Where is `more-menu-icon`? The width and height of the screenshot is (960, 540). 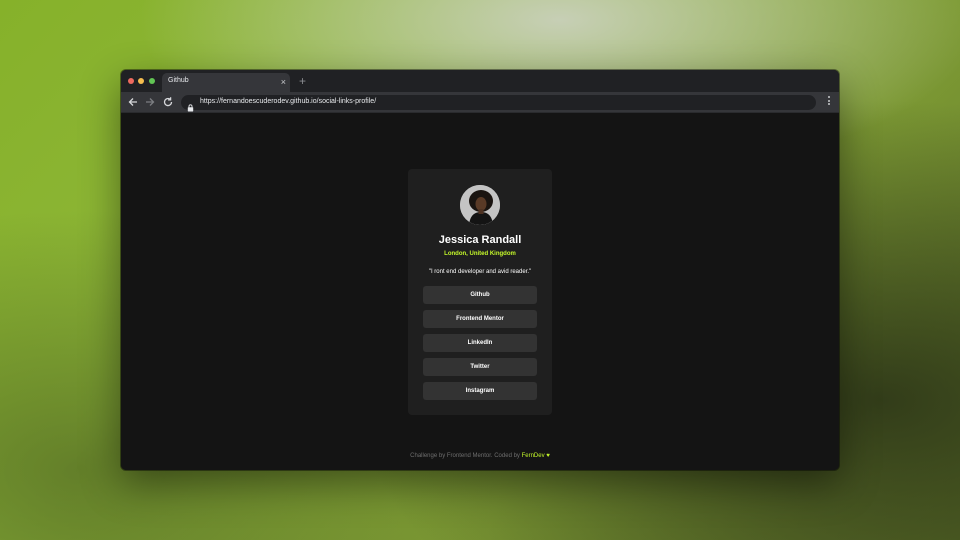
more-menu-icon is located at coordinates (829, 103).